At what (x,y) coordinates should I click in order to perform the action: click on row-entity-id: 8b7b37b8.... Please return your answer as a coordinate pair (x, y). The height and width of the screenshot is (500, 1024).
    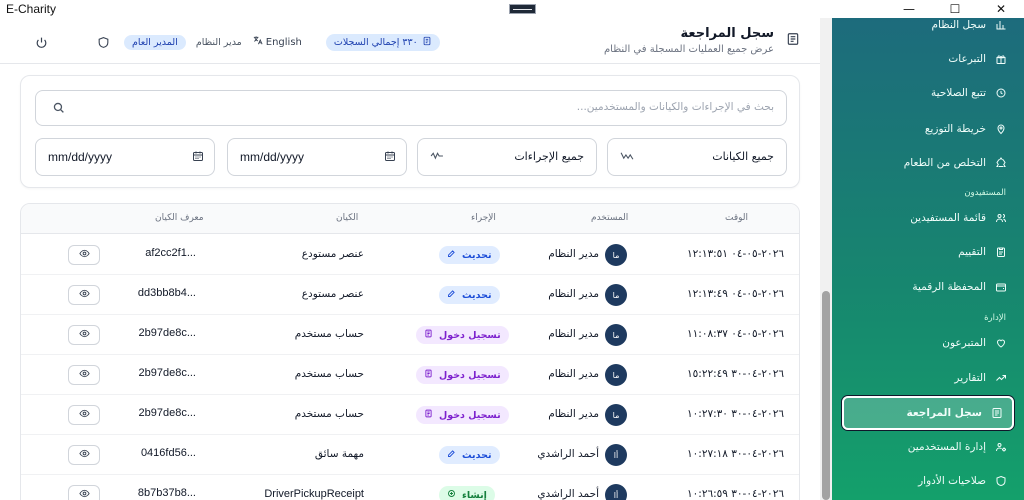
    Looking at the image, I should click on (166, 493).